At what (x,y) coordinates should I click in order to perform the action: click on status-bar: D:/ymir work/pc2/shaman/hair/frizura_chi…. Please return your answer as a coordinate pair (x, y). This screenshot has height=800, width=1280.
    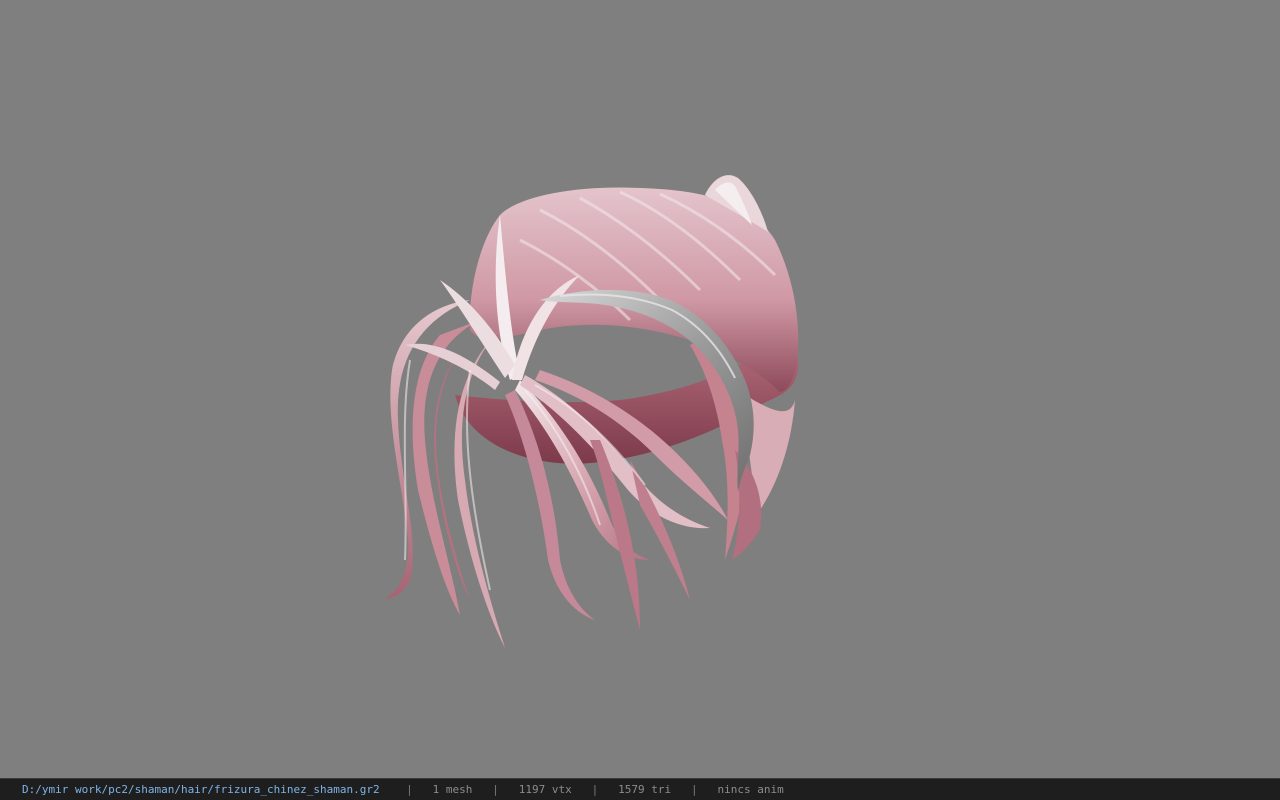
    Looking at the image, I should click on (640, 789).